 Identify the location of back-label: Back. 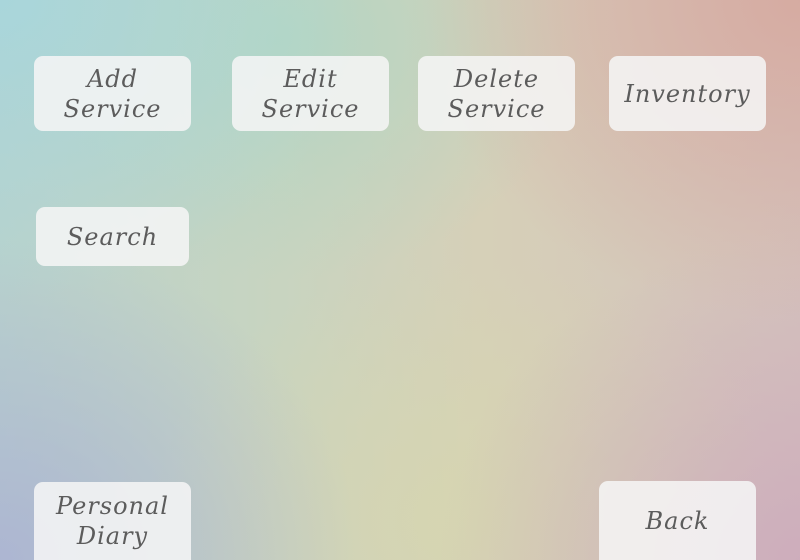
(677, 520).